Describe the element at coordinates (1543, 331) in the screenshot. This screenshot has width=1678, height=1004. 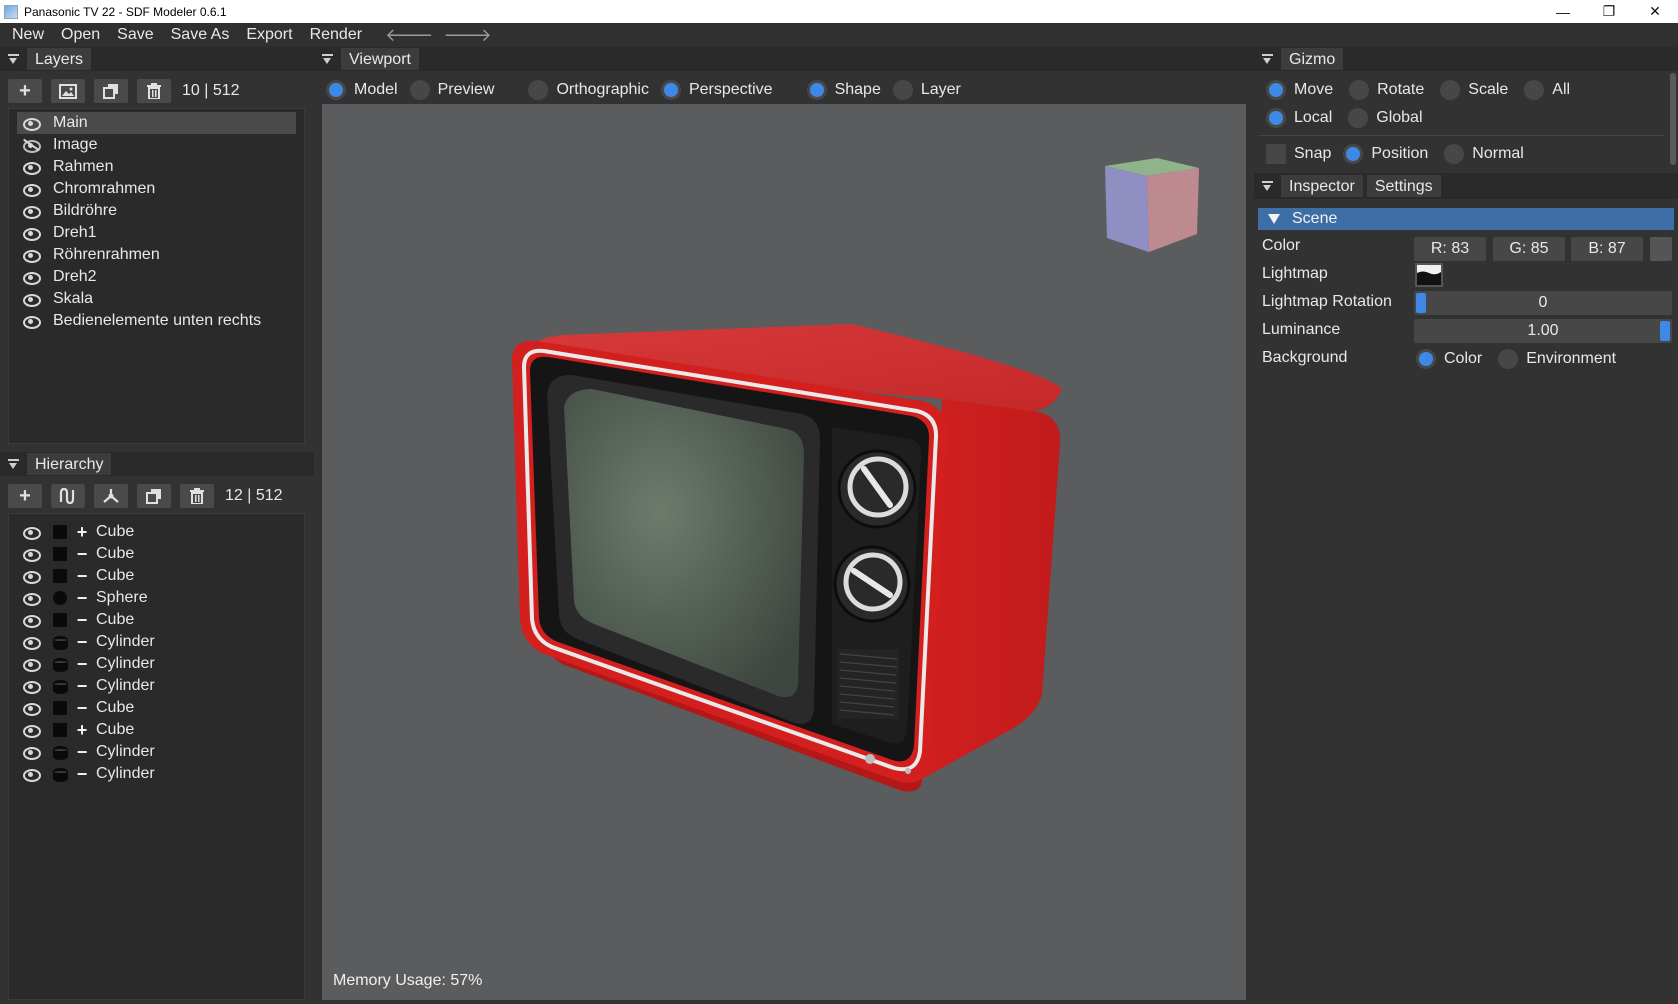
I see `luminance-slider: 1.00` at that location.